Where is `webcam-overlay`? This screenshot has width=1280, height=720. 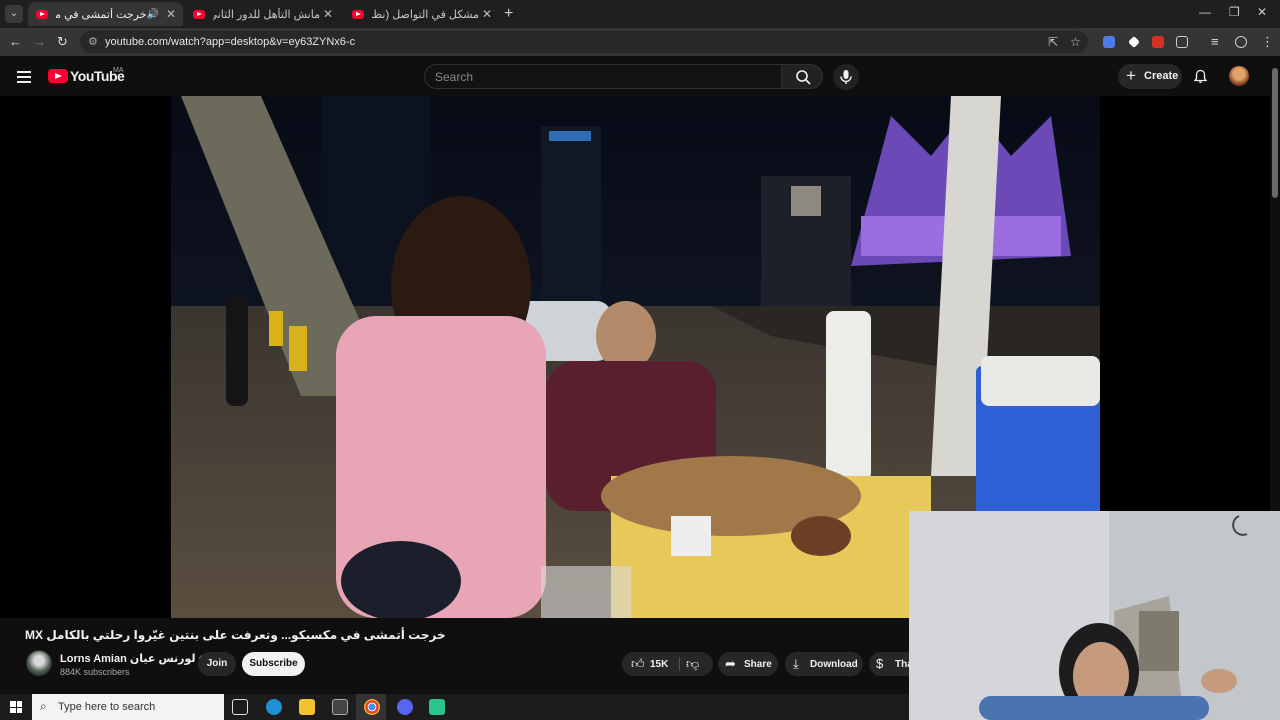 webcam-overlay is located at coordinates (1094, 615).